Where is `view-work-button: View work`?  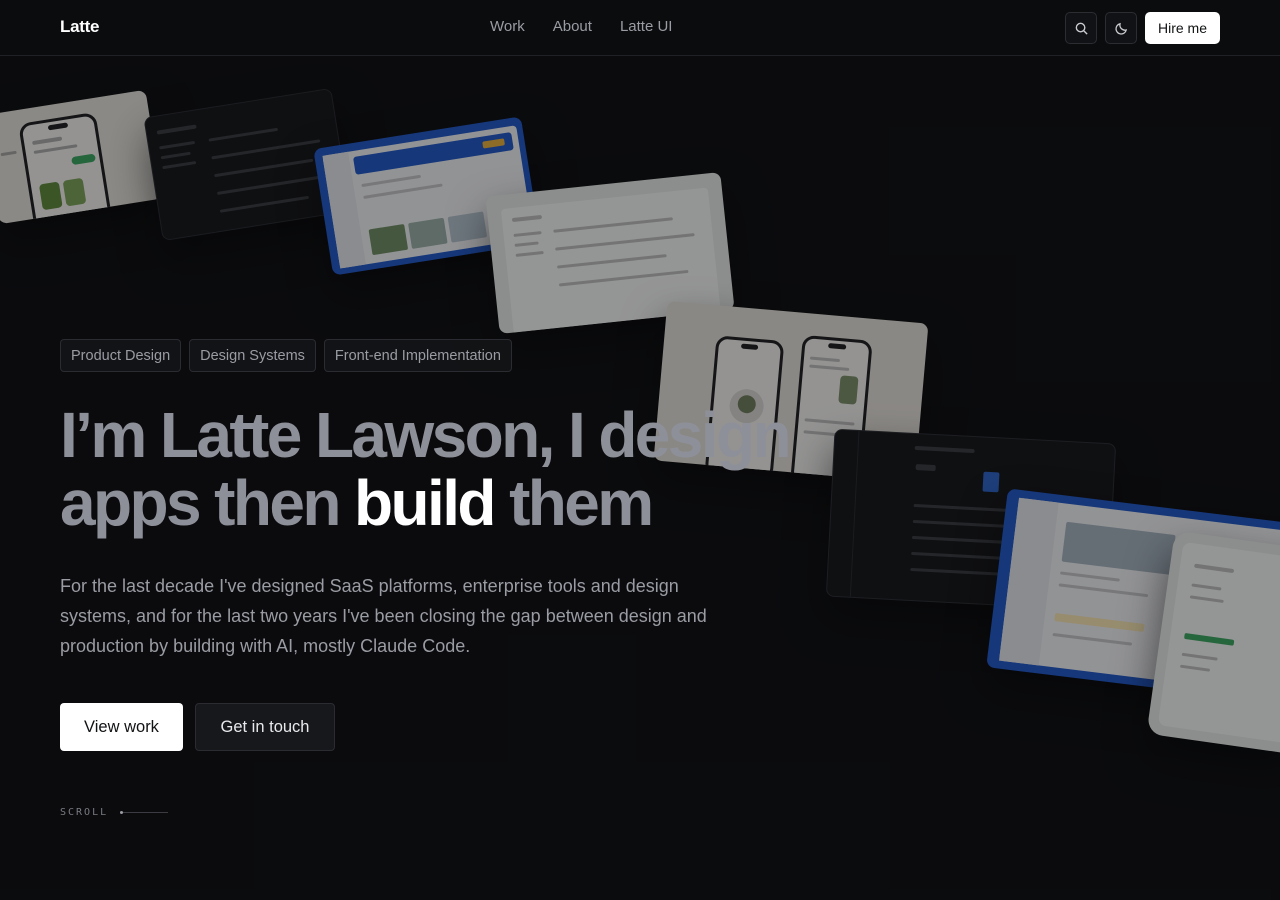 view-work-button: View work is located at coordinates (121, 727).